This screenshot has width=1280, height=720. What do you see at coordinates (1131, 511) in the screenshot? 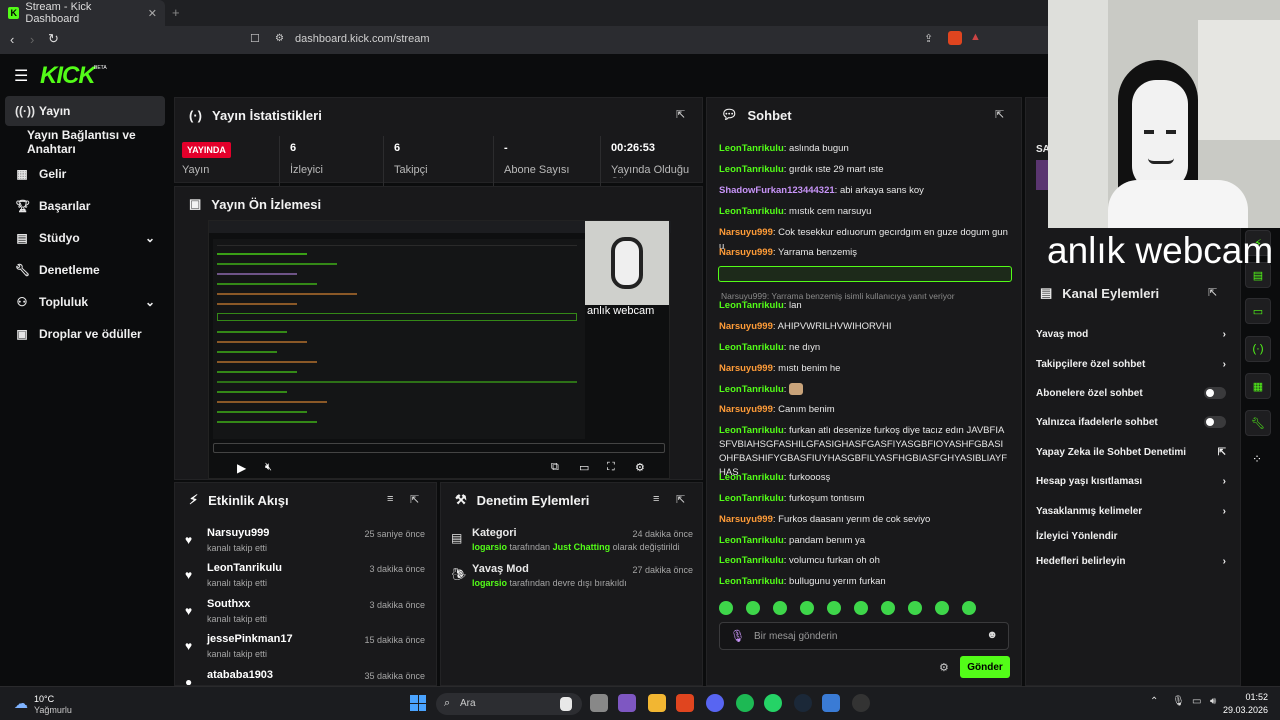
I see `banned-words-item: Yasaklanmış kelimeler ›` at bounding box center [1131, 511].